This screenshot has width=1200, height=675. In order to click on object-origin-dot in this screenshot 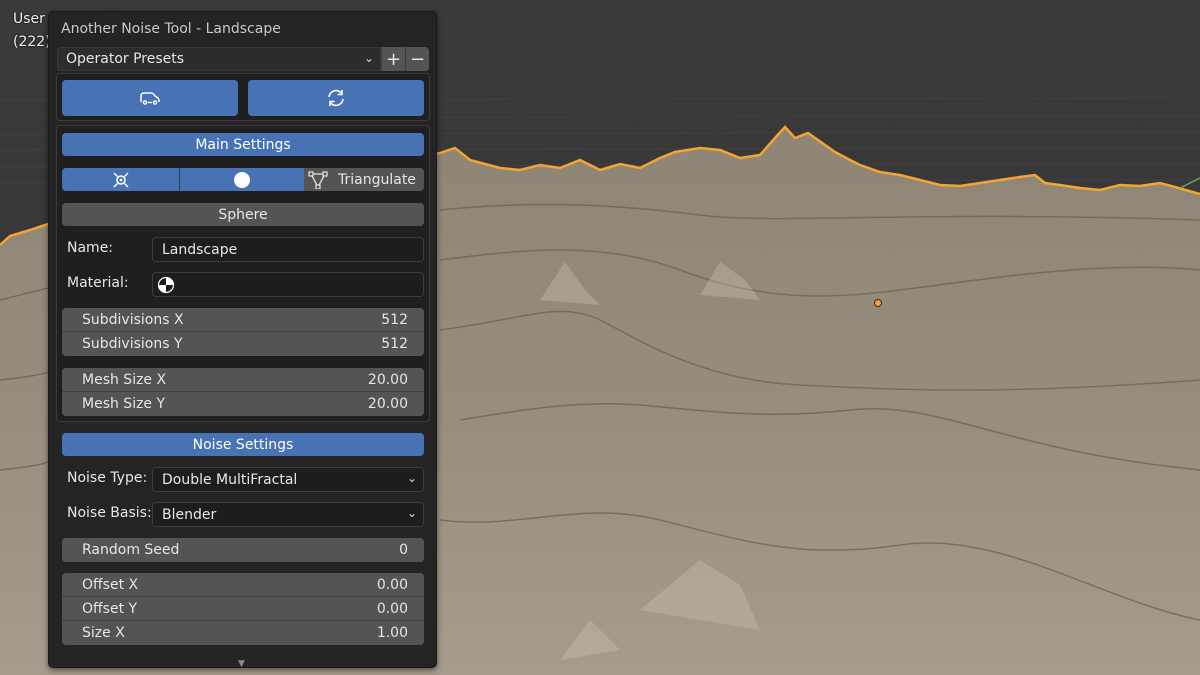, I will do `click(878, 303)`.